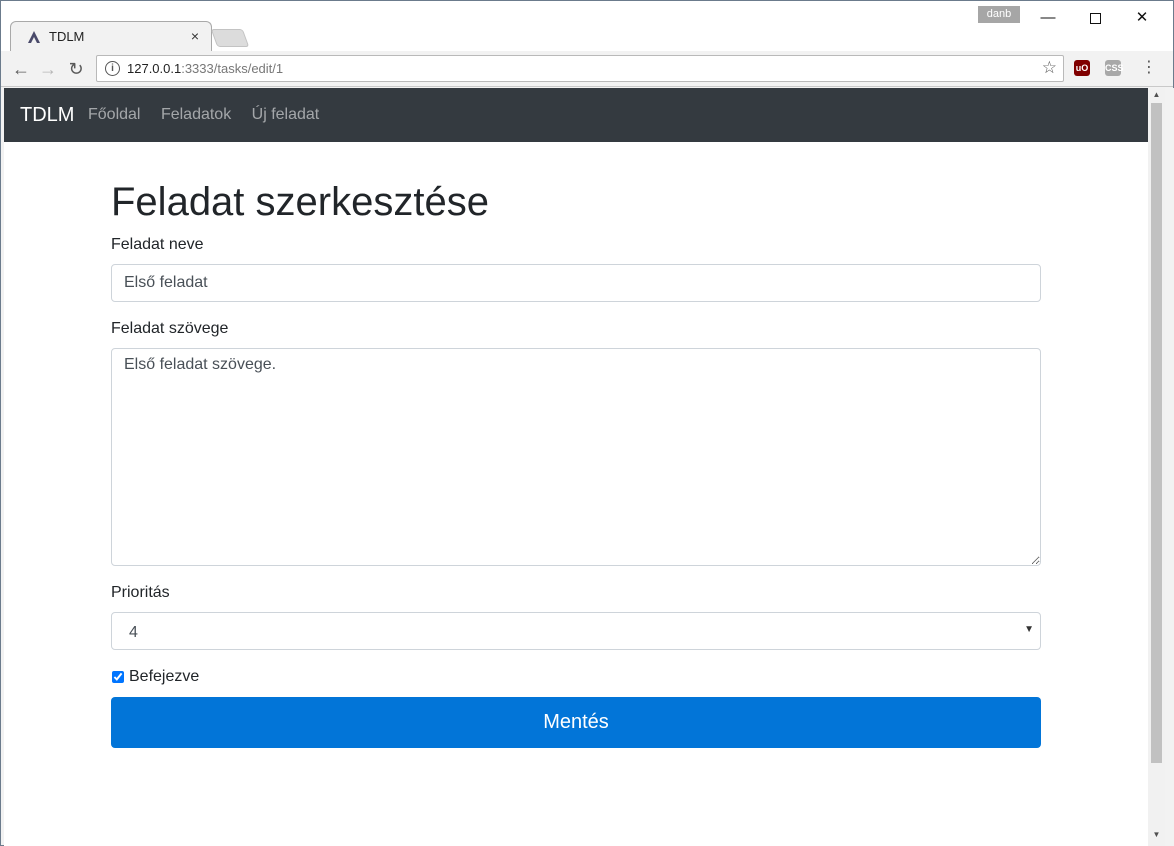  Describe the element at coordinates (1149, 68) in the screenshot. I see `browser-menu-icon: ⋮` at that location.